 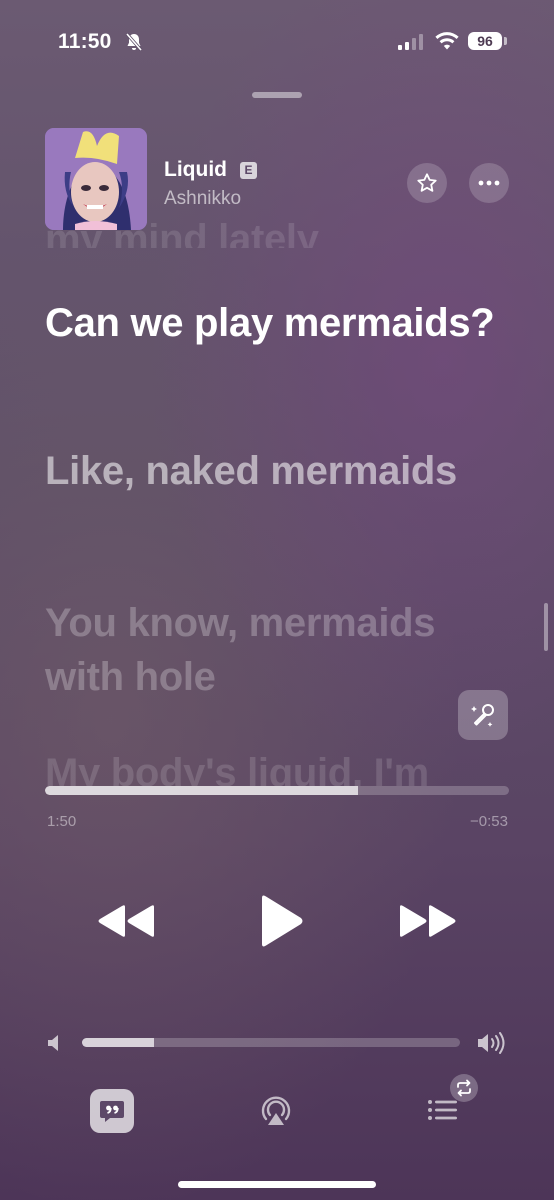 I want to click on lyrics-icon, so click(x=112, y=1111).